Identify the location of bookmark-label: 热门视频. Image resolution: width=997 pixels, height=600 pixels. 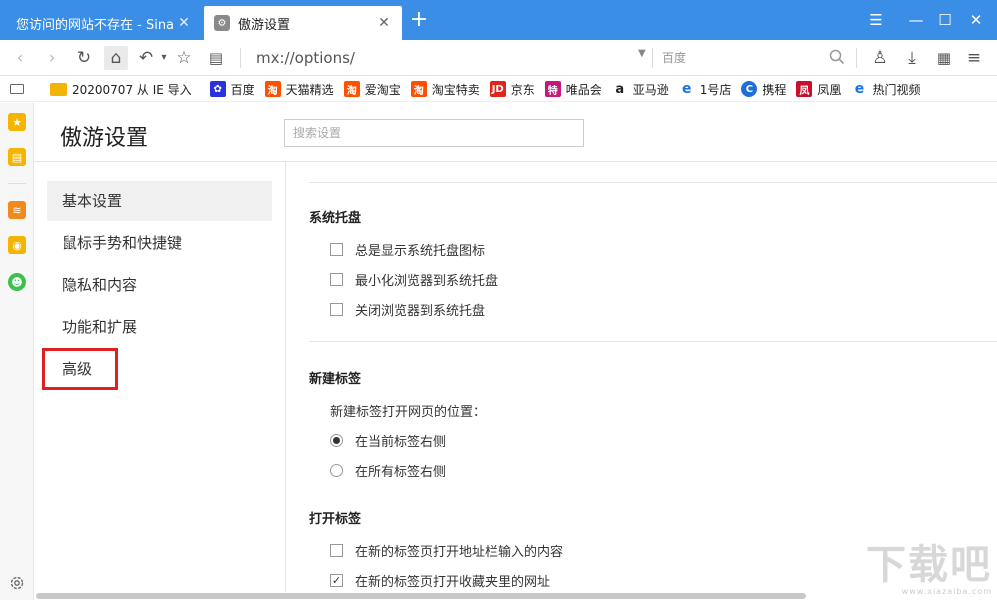
(896, 89).